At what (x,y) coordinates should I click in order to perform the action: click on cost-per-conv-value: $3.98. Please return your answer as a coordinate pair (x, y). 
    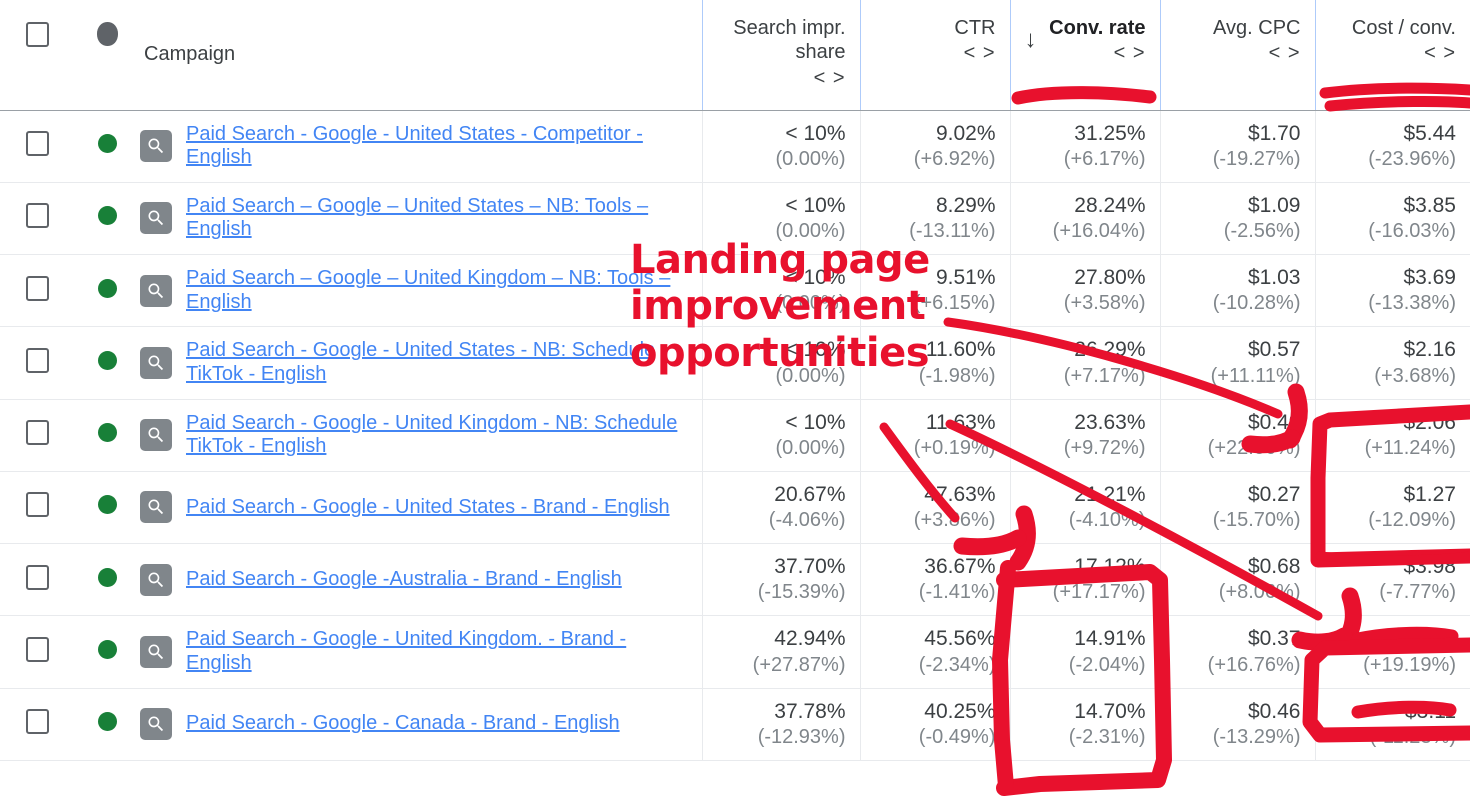
    Looking at the image, I should click on (1429, 566).